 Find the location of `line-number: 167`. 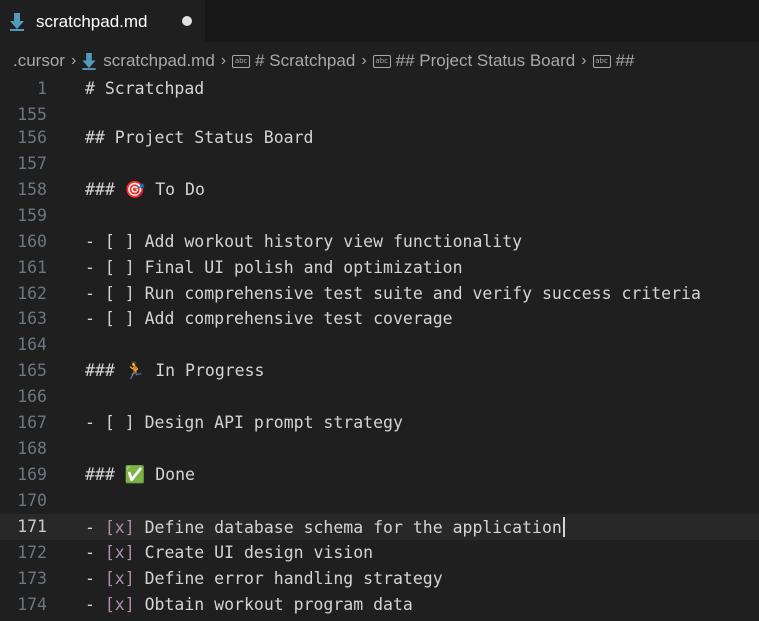

line-number: 167 is located at coordinates (23, 422).